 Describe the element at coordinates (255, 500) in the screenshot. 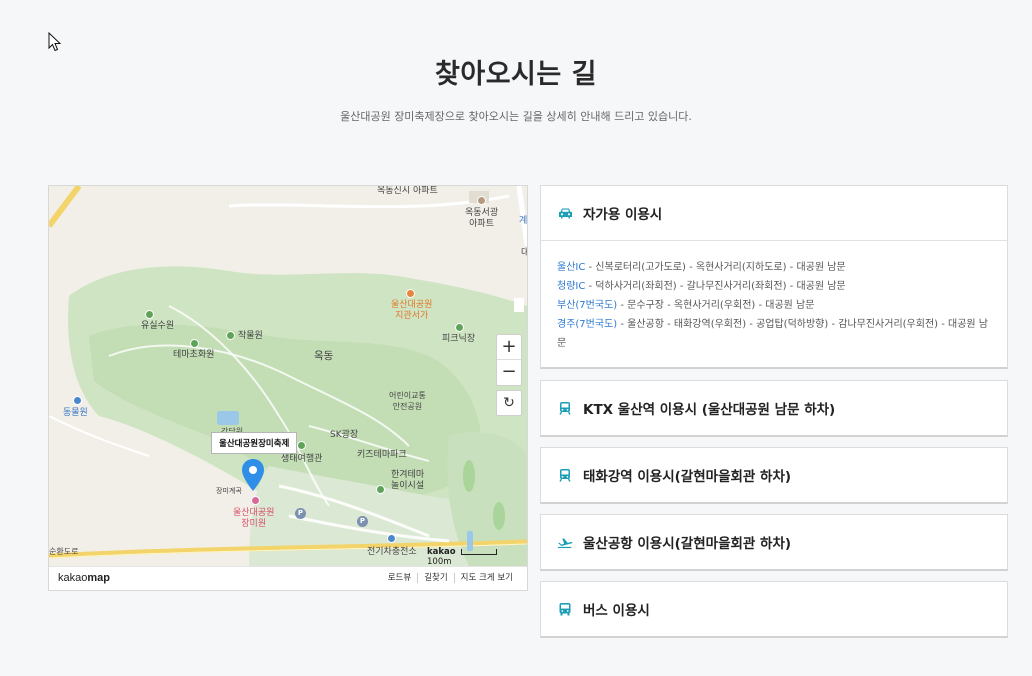

I see `rose-garden-icon` at that location.